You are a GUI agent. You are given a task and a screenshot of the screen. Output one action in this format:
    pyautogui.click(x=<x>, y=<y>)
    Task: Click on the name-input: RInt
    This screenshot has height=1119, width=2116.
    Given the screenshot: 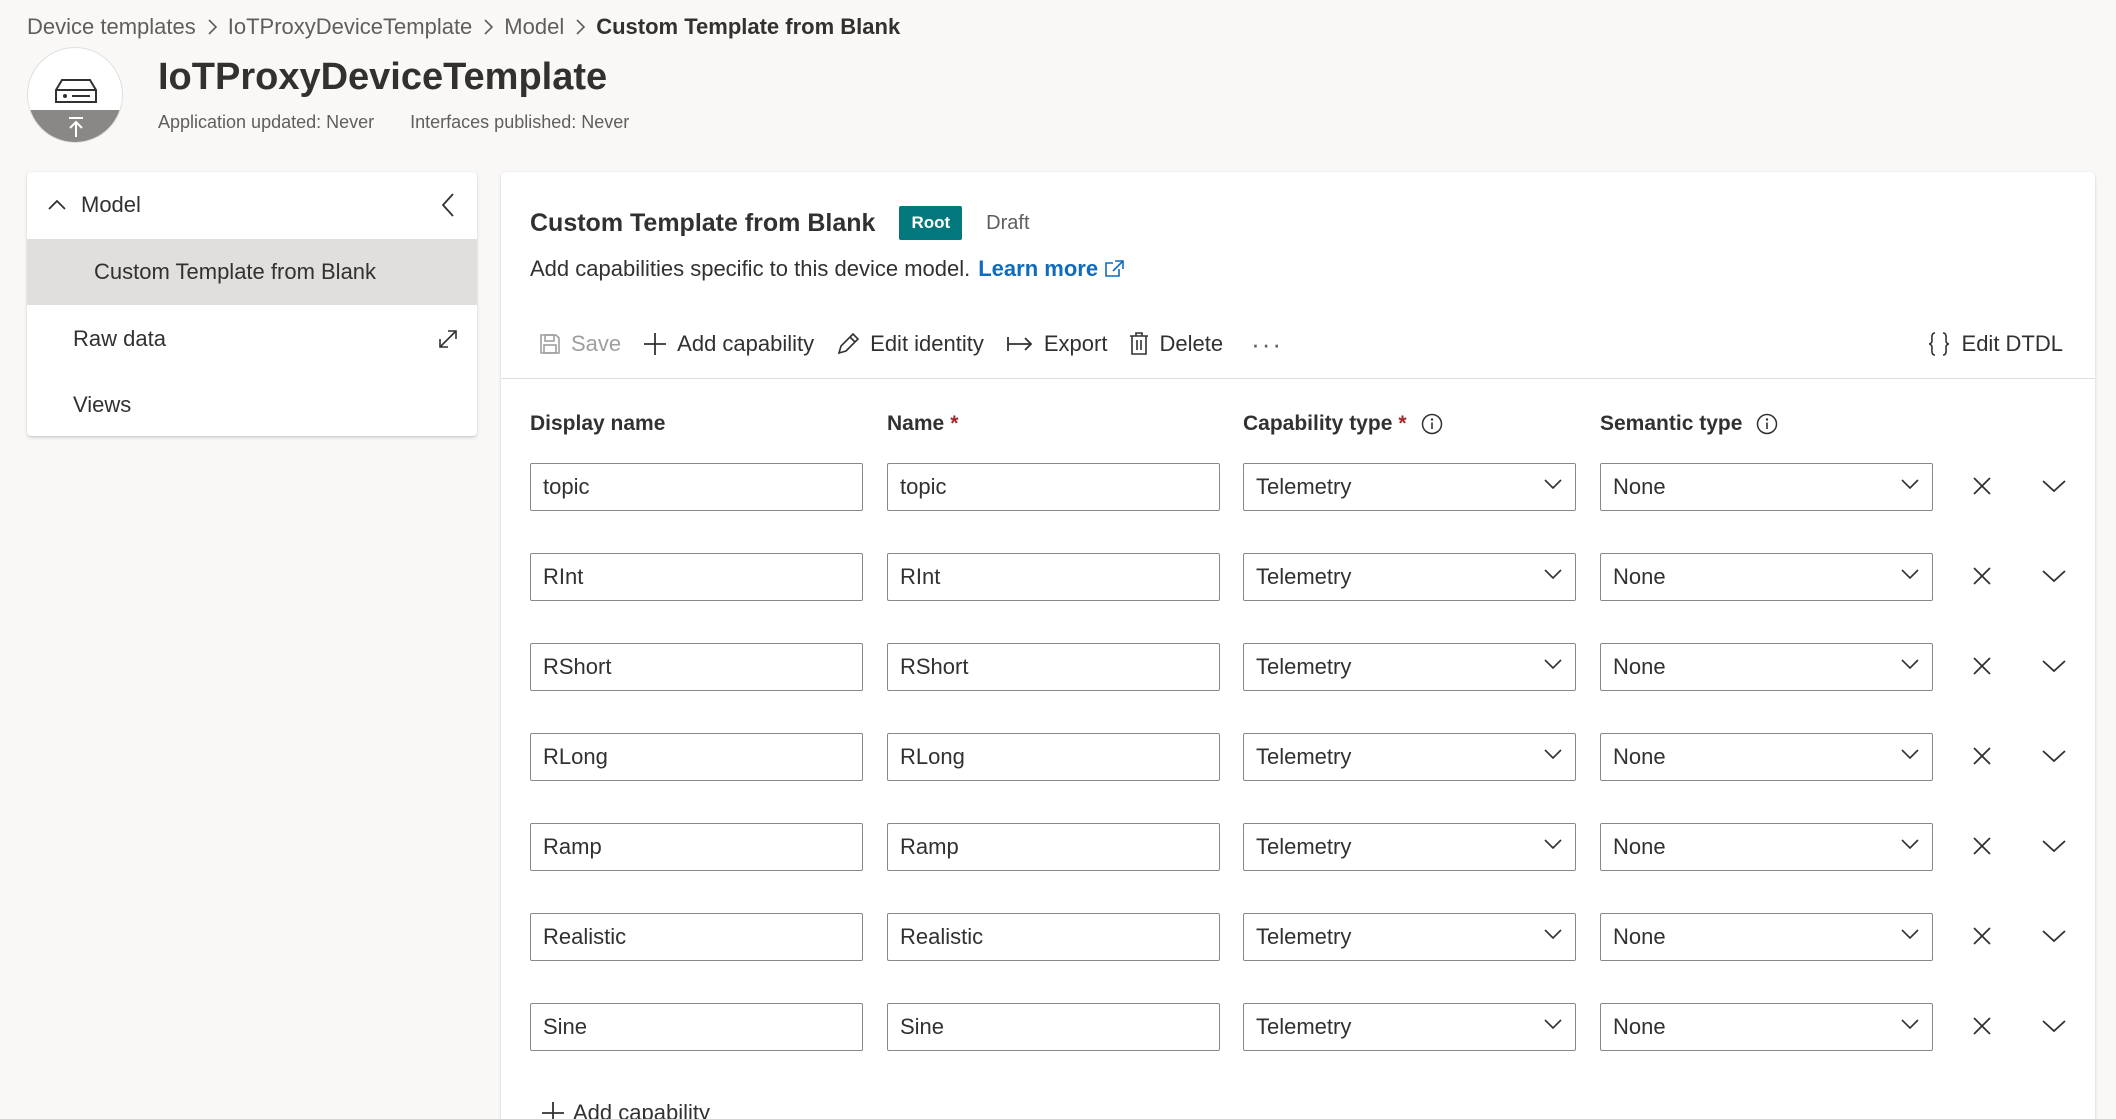 What is the action you would take?
    pyautogui.click(x=1053, y=577)
    